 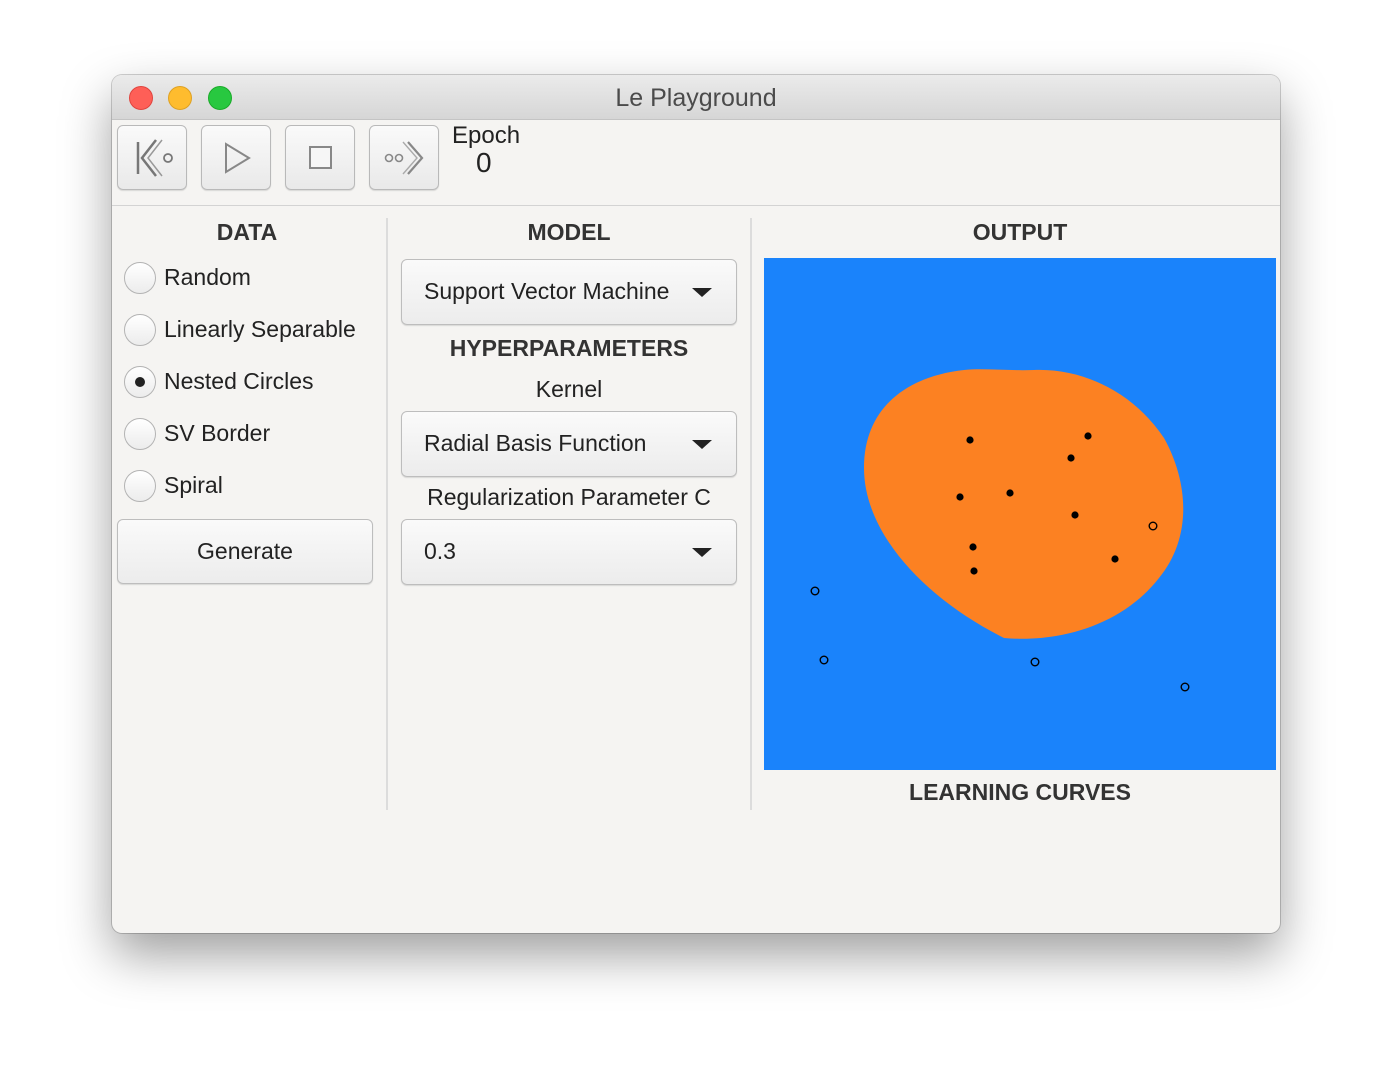 What do you see at coordinates (1020, 232) in the screenshot?
I see `output-section-title: OUTPUT` at bounding box center [1020, 232].